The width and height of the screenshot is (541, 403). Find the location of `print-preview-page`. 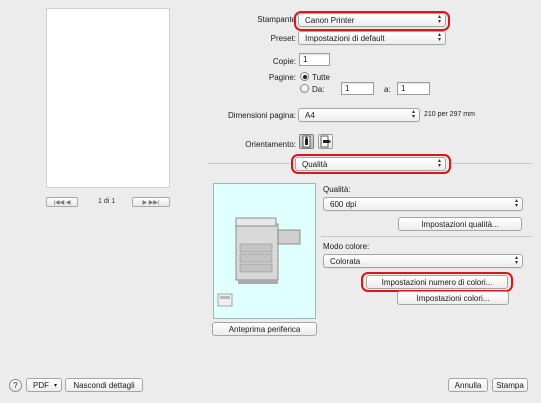

print-preview-page is located at coordinates (108, 98).